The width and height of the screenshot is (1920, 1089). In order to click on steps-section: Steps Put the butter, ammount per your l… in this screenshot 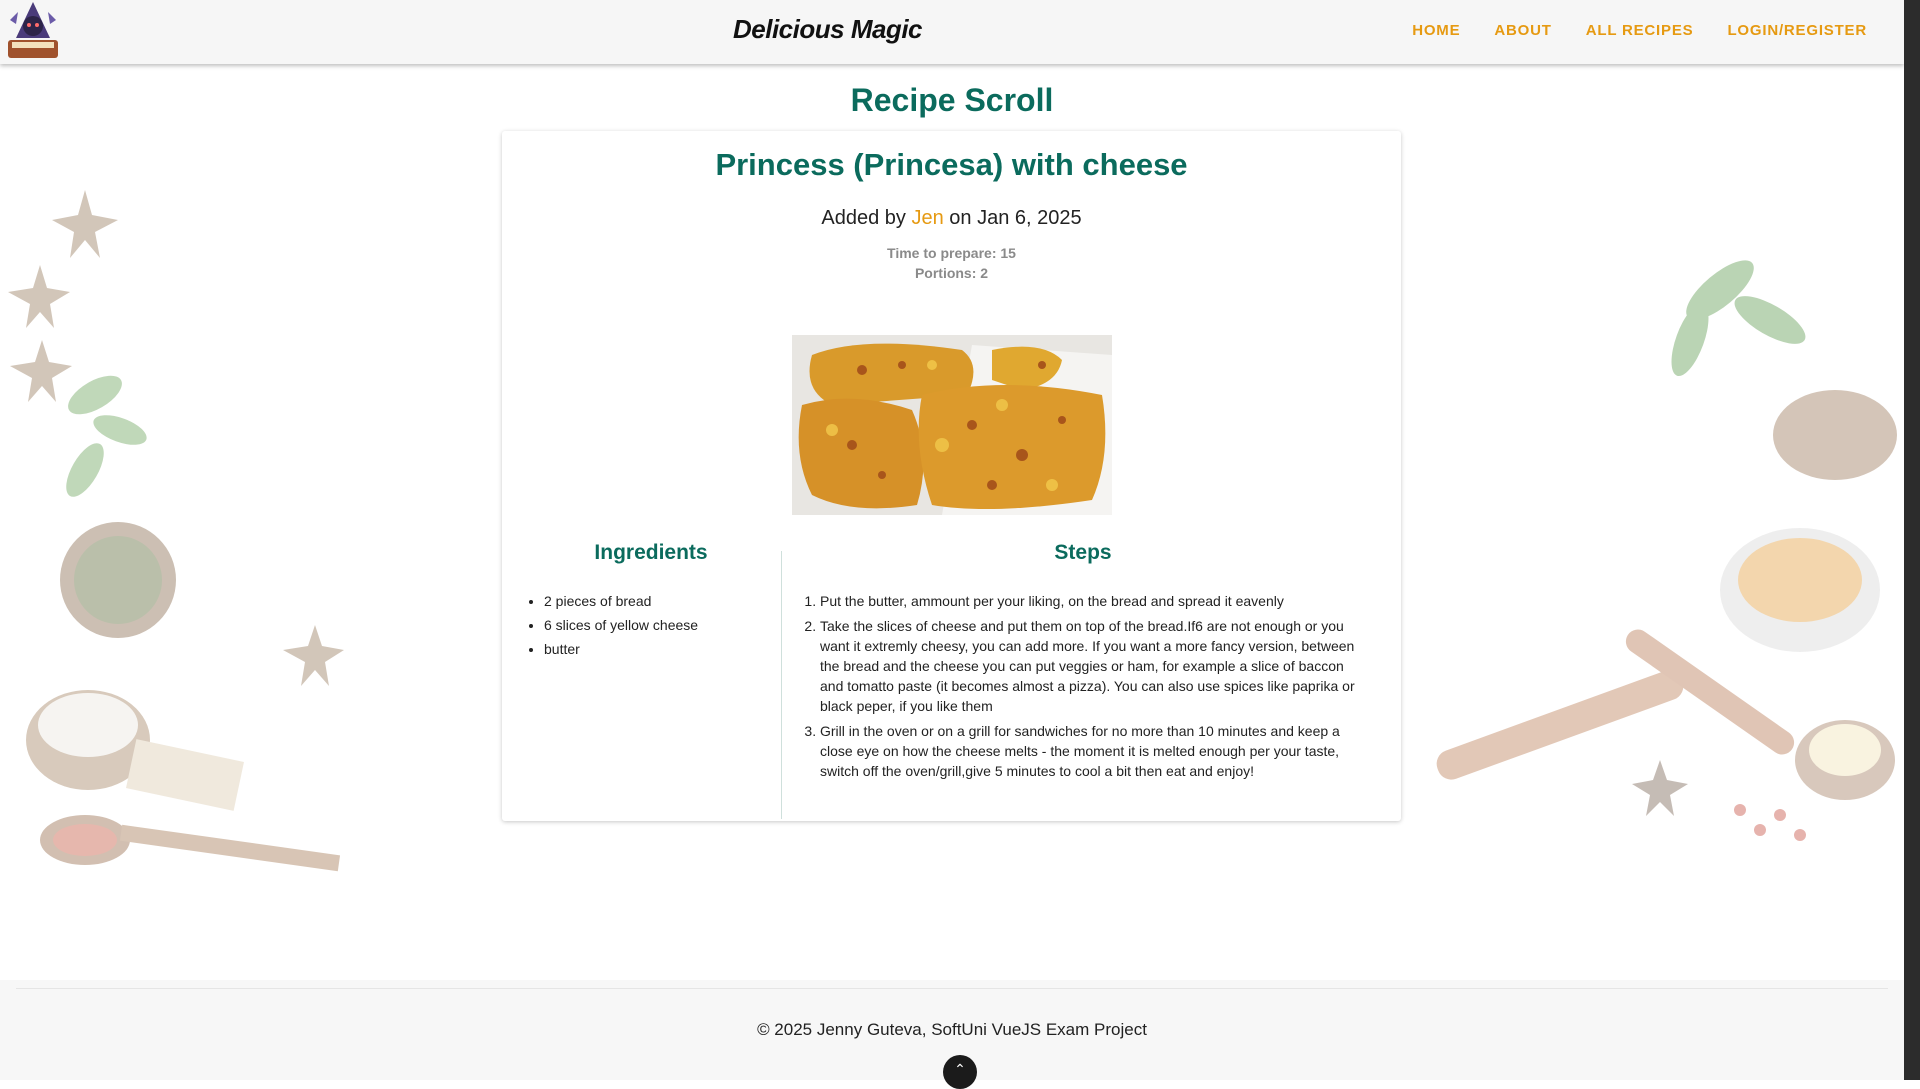, I will do `click(1083, 663)`.